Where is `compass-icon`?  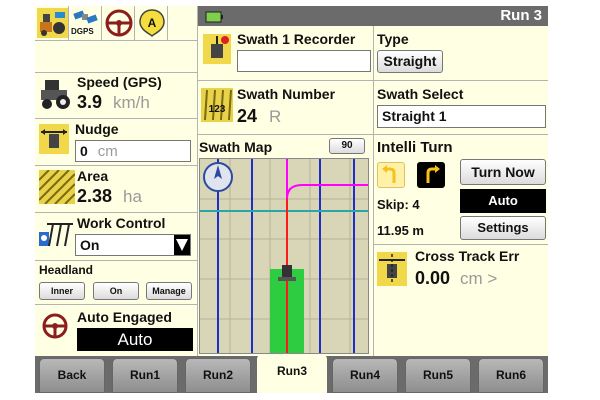
compass-icon is located at coordinates (218, 177).